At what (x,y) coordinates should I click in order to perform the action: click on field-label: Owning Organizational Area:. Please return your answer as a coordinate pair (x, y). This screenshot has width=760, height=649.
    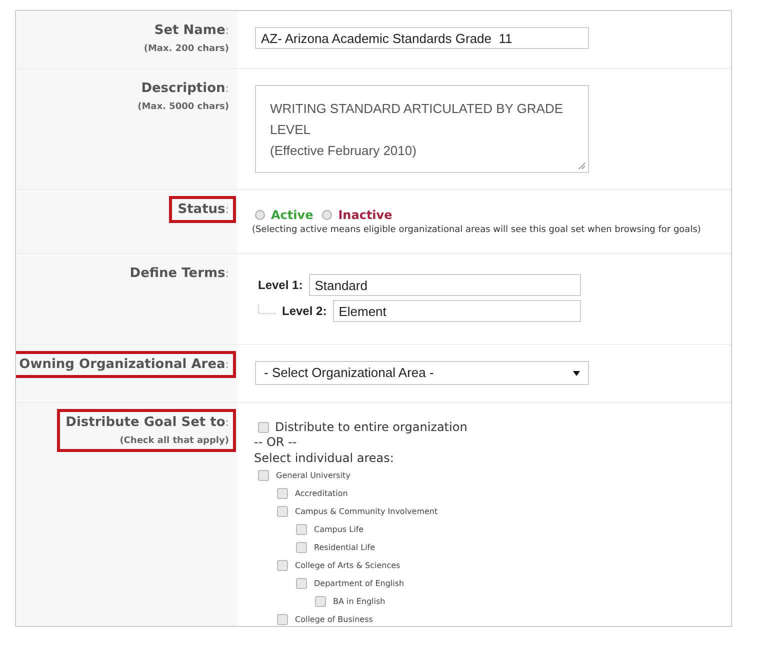
    Looking at the image, I should click on (126, 364).